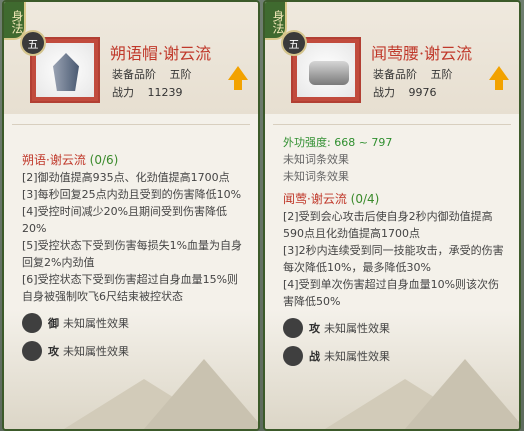  I want to click on effect-char: 御, so click(53, 323).